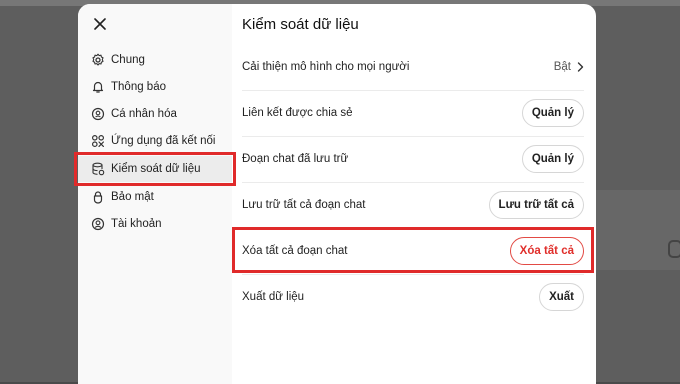  Describe the element at coordinates (326, 67) in the screenshot. I see `setting-label: Cải thiện mô hình cho mọi người` at that location.